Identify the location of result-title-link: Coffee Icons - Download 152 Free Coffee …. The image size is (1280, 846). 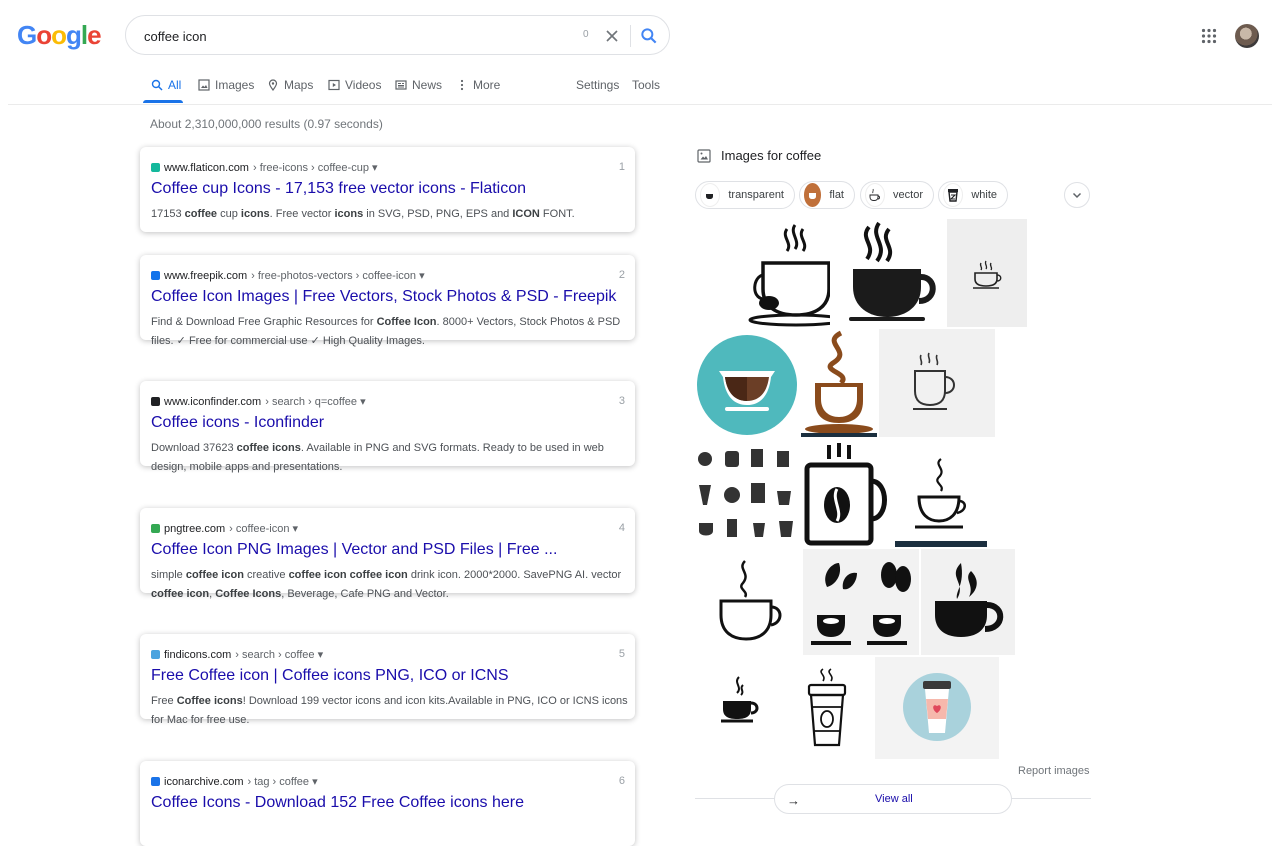
(337, 803).